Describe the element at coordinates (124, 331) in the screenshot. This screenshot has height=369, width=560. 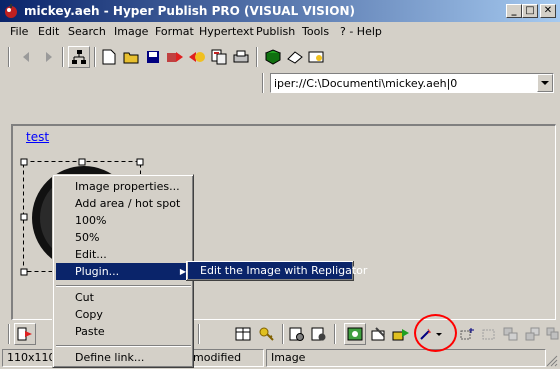
I see `menu-item-paste: Paste` at that location.